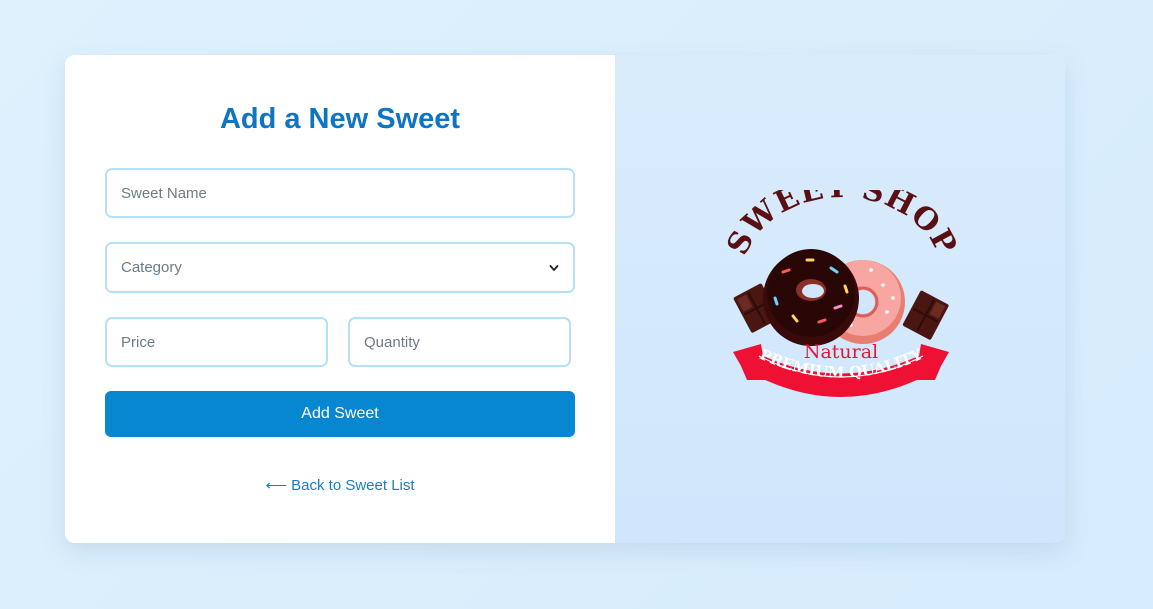 This screenshot has height=609, width=1153. I want to click on add-sweet-button: Add Sweet, so click(340, 414).